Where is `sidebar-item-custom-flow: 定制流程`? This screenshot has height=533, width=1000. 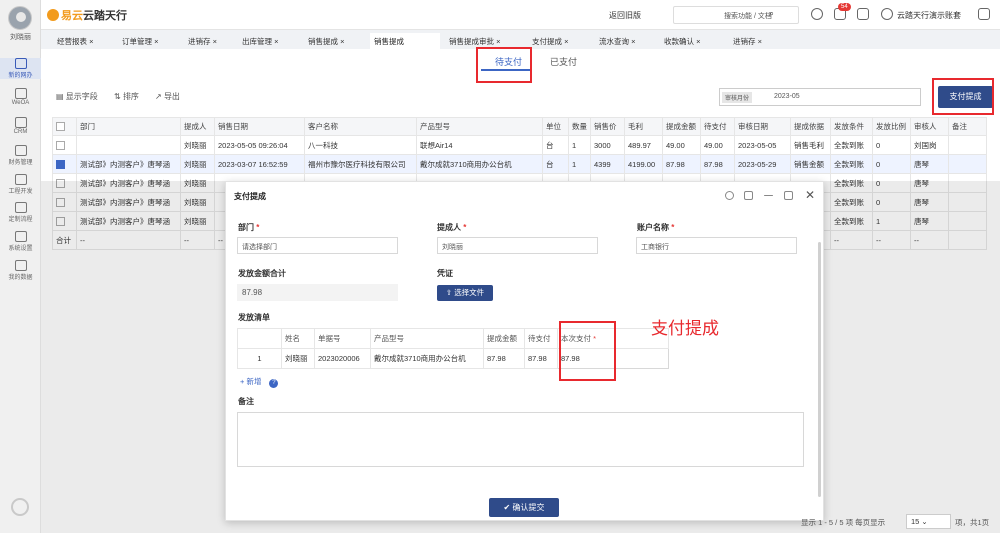 sidebar-item-custom-flow: 定制流程 is located at coordinates (20, 212).